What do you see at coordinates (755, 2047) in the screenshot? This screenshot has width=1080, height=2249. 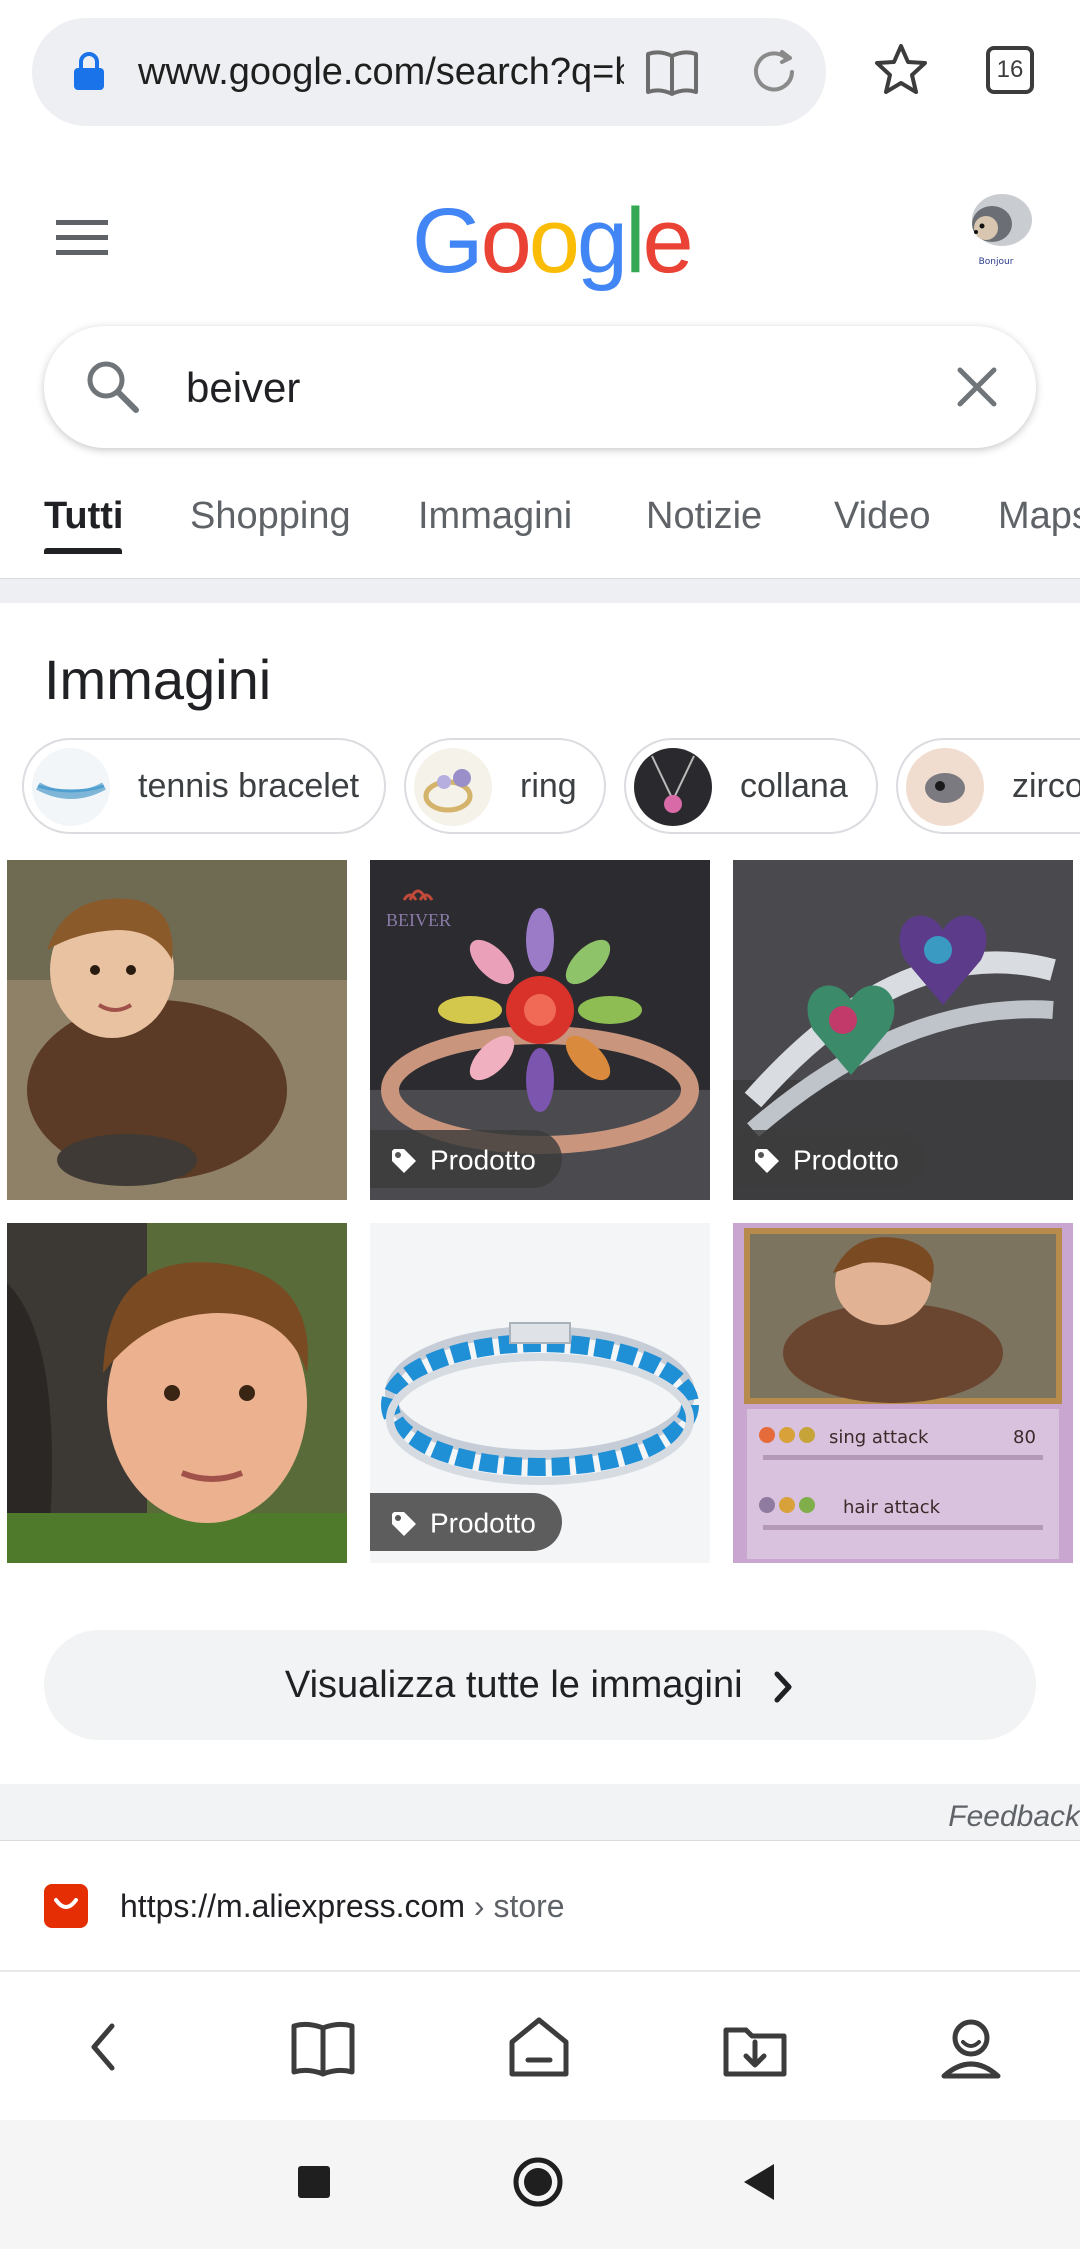 I see `downloads-icon` at bounding box center [755, 2047].